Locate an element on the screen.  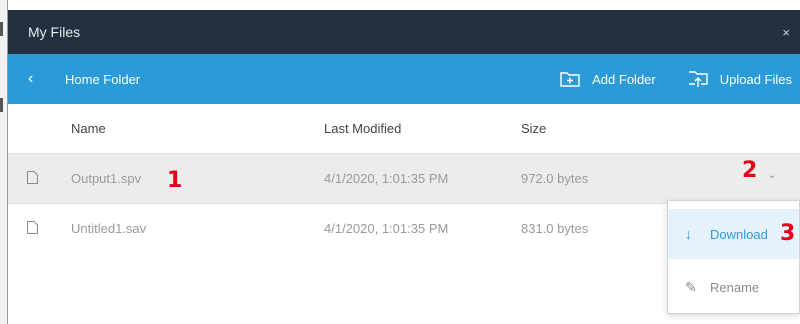
column-header-name: Name is located at coordinates (88, 128).